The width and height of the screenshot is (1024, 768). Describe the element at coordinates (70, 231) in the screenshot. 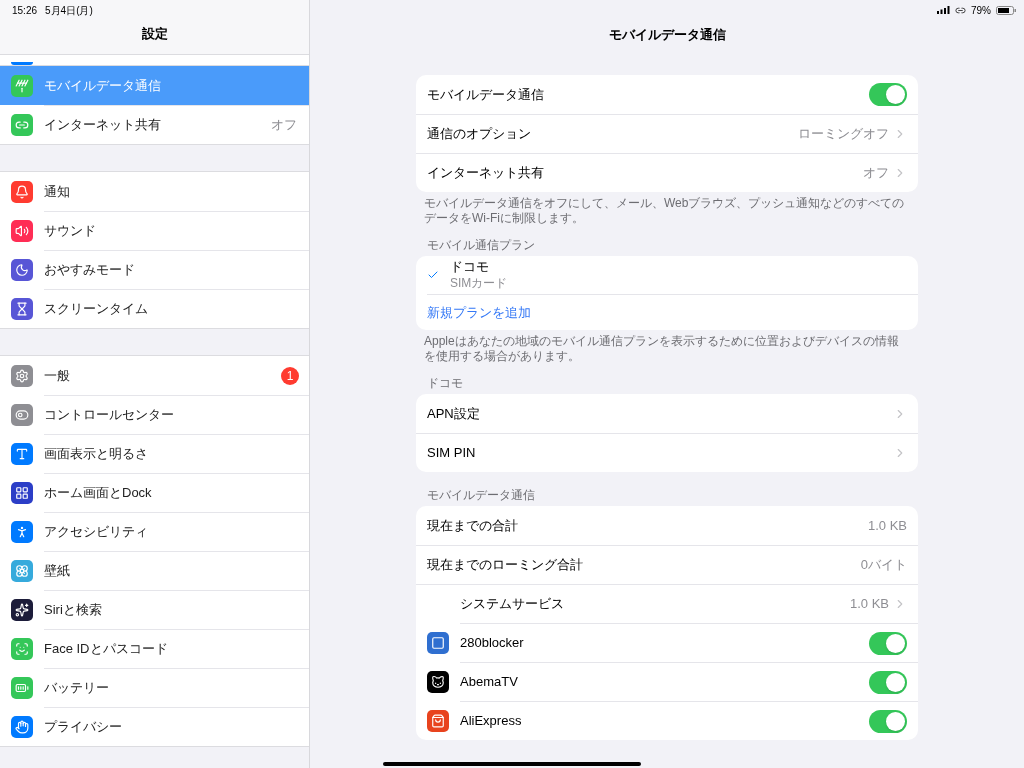

I see `item-label: サウンド` at that location.